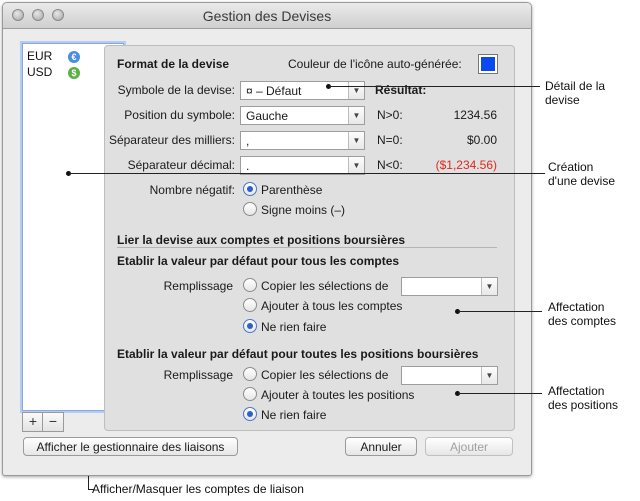 This screenshot has height=501, width=640. What do you see at coordinates (250, 189) in the screenshot?
I see `radio-parentheses` at bounding box center [250, 189].